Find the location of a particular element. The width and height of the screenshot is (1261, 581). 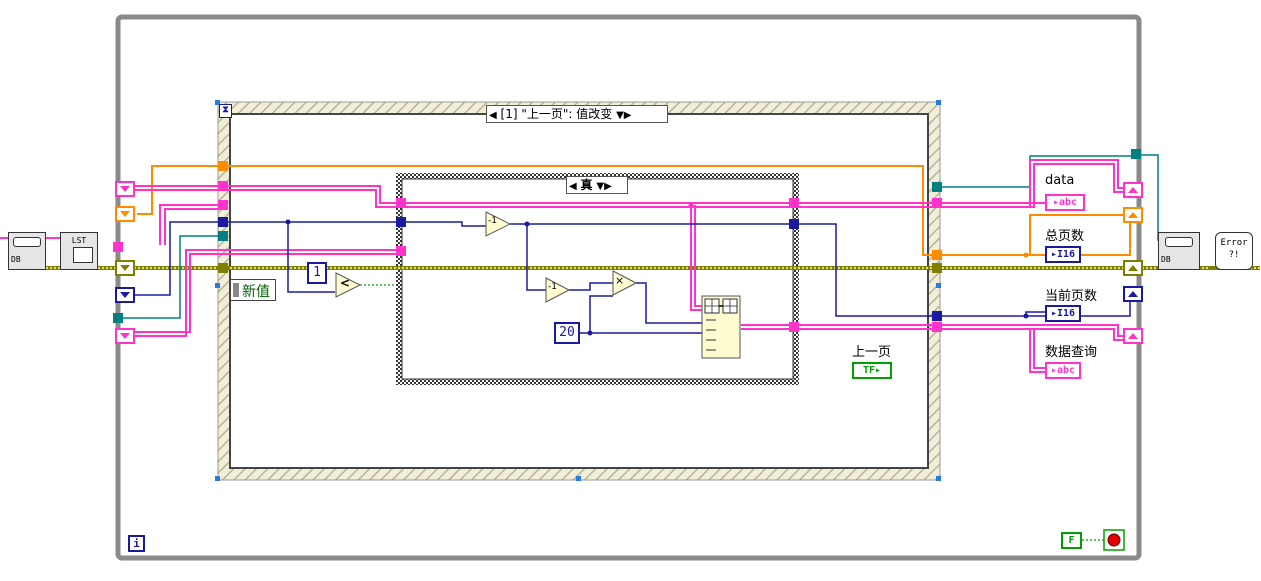

total-pages-indicator: ▸I16 is located at coordinates (1063, 254).